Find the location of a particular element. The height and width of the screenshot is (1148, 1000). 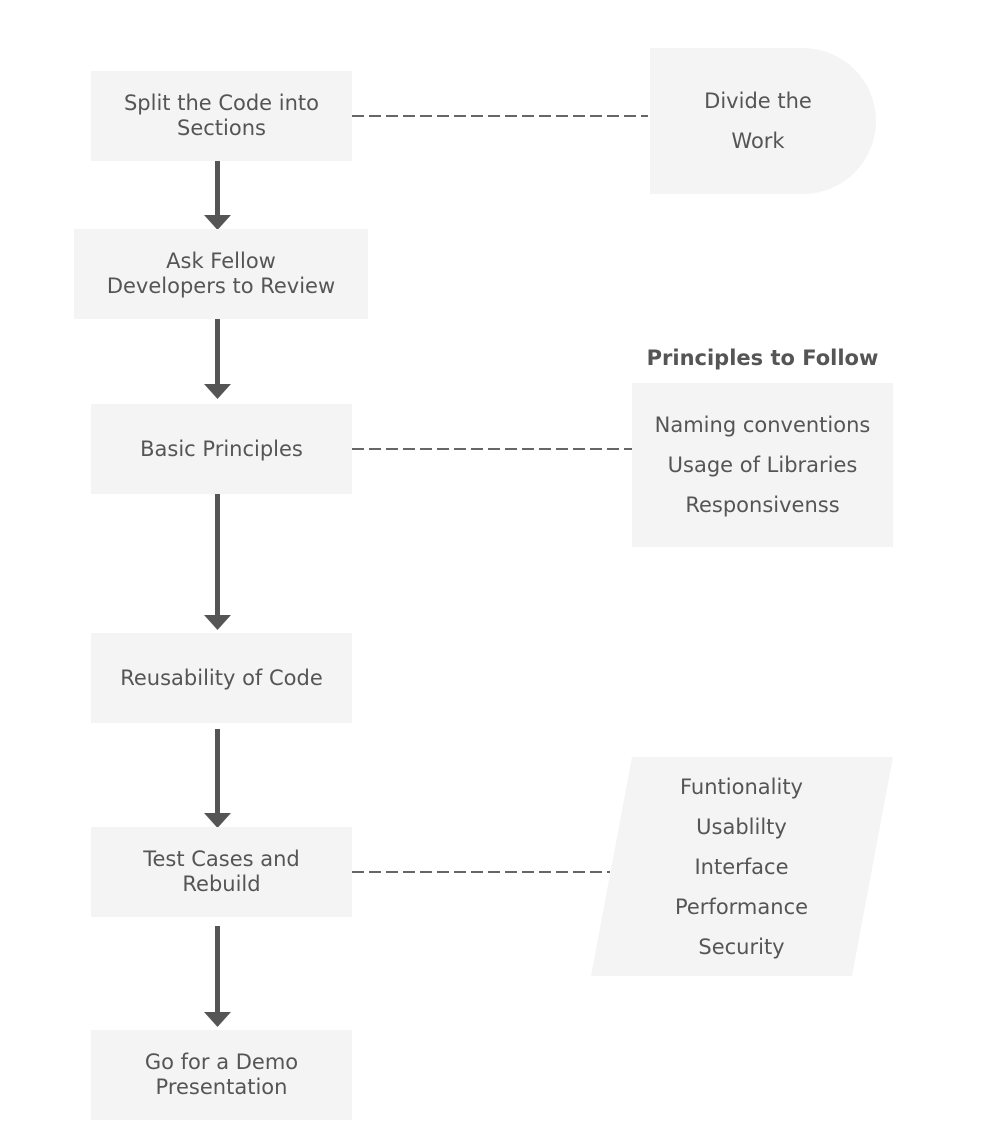

node-text-line: Split the Code into is located at coordinates (221, 103).